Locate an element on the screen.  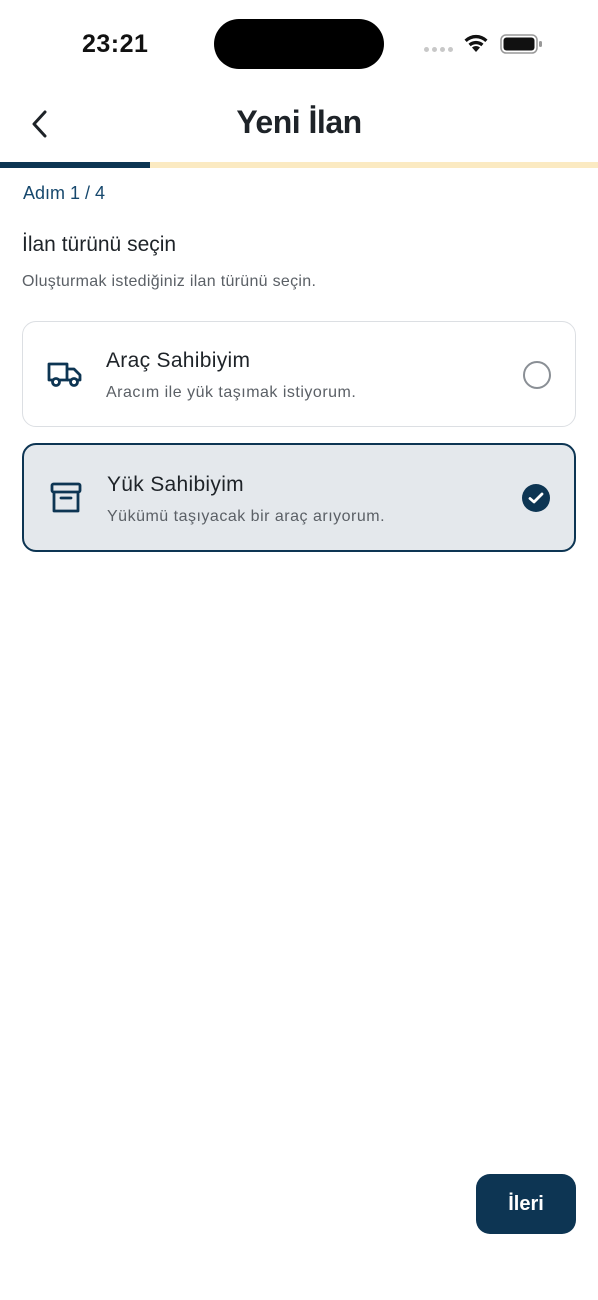
battery-icon is located at coordinates (522, 46).